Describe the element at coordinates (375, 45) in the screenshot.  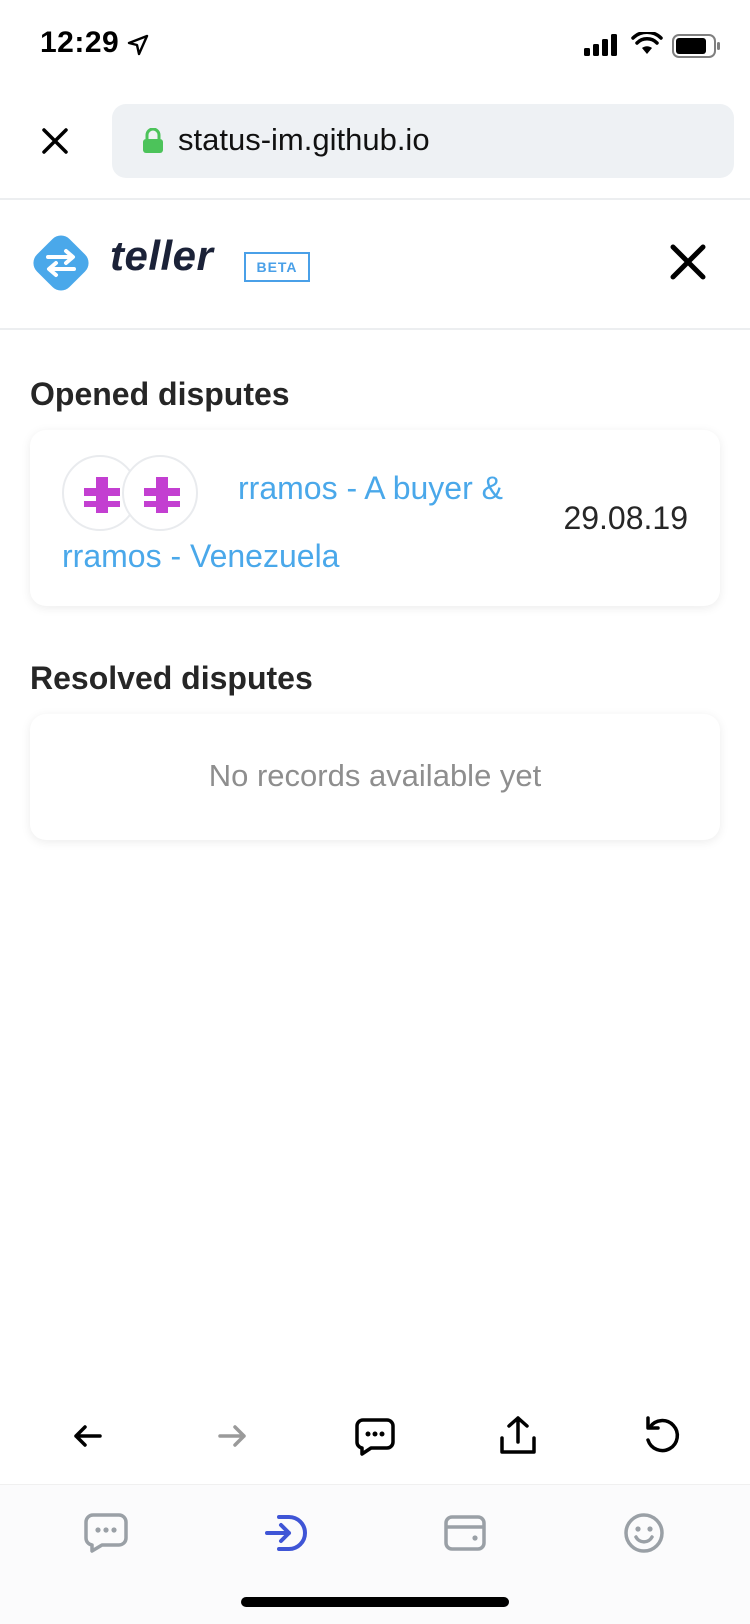
I see `status-bar: 12:29` at that location.